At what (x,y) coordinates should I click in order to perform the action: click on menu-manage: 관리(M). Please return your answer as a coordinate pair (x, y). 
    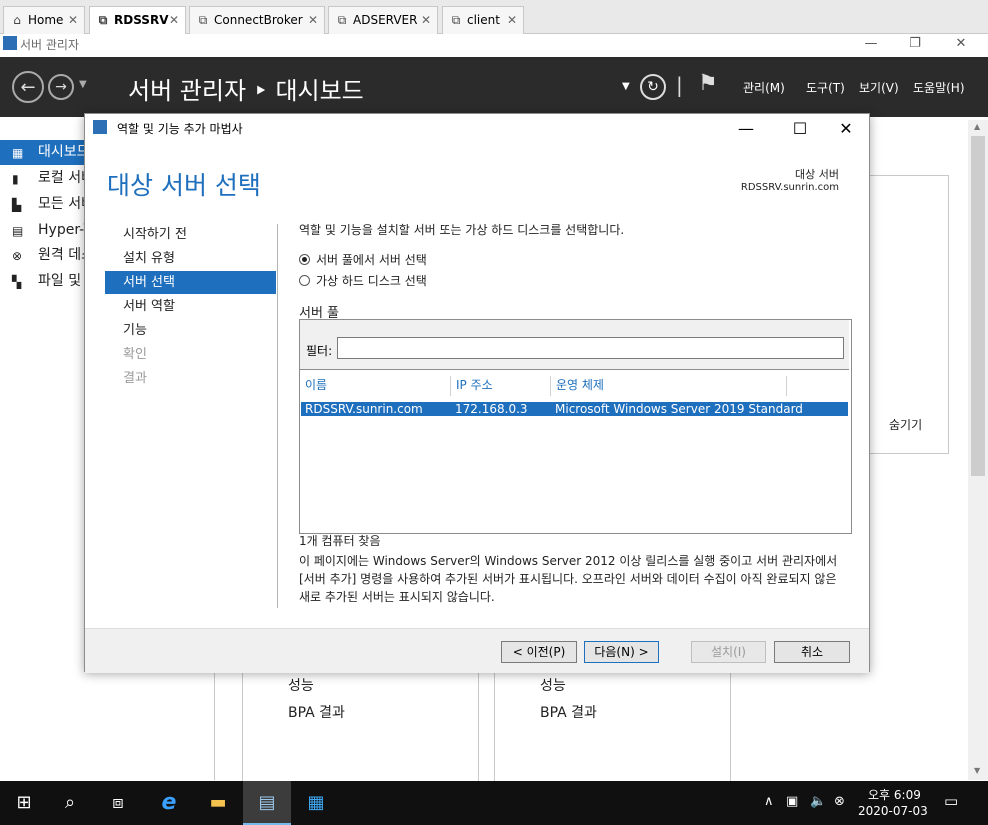
    Looking at the image, I should click on (764, 87).